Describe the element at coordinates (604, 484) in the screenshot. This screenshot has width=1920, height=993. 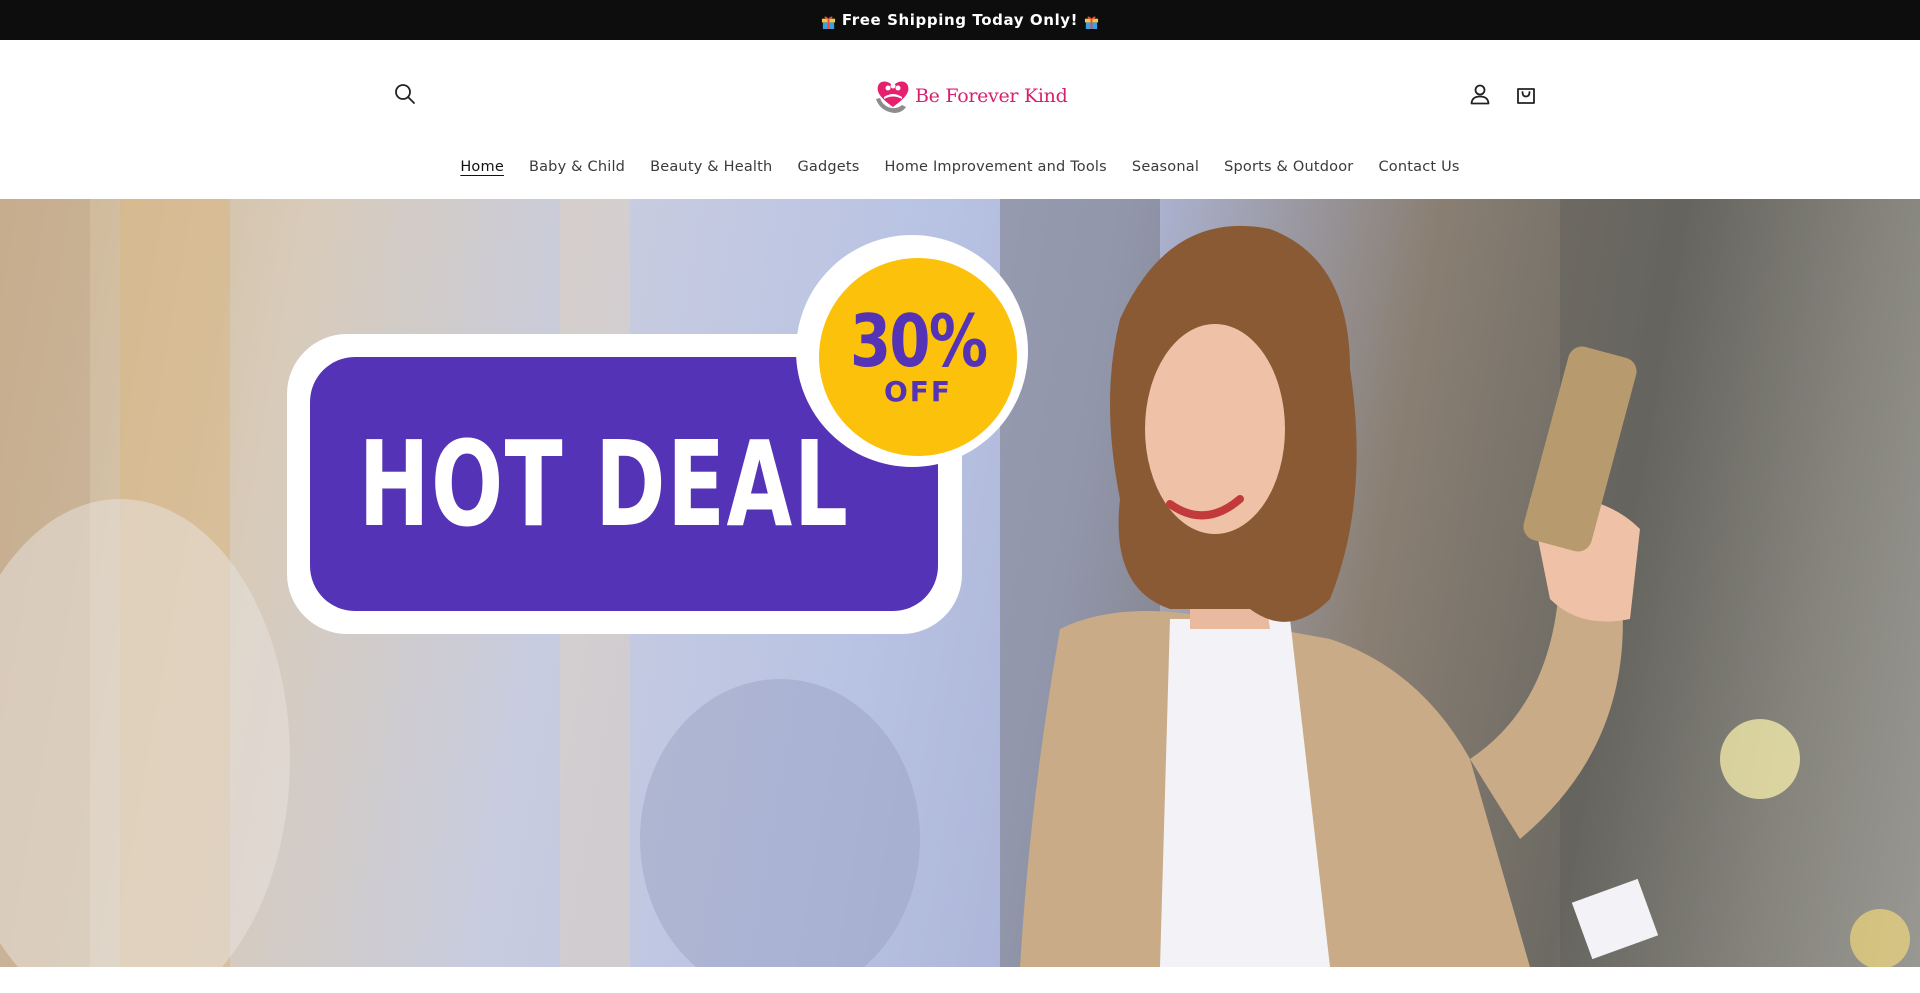
I see `badge-title: HOT DEAL` at that location.